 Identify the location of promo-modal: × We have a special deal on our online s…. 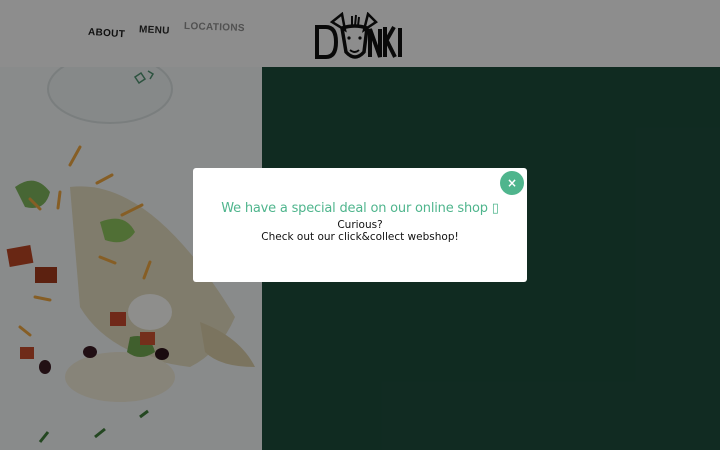
(360, 225).